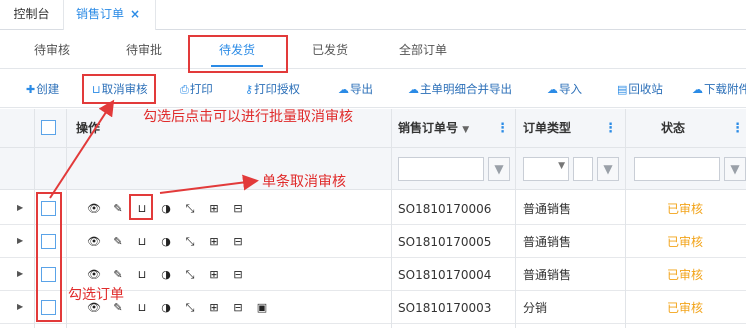 The width and height of the screenshot is (746, 328). What do you see at coordinates (48, 89) in the screenshot?
I see `create-label: 创建` at bounding box center [48, 89].